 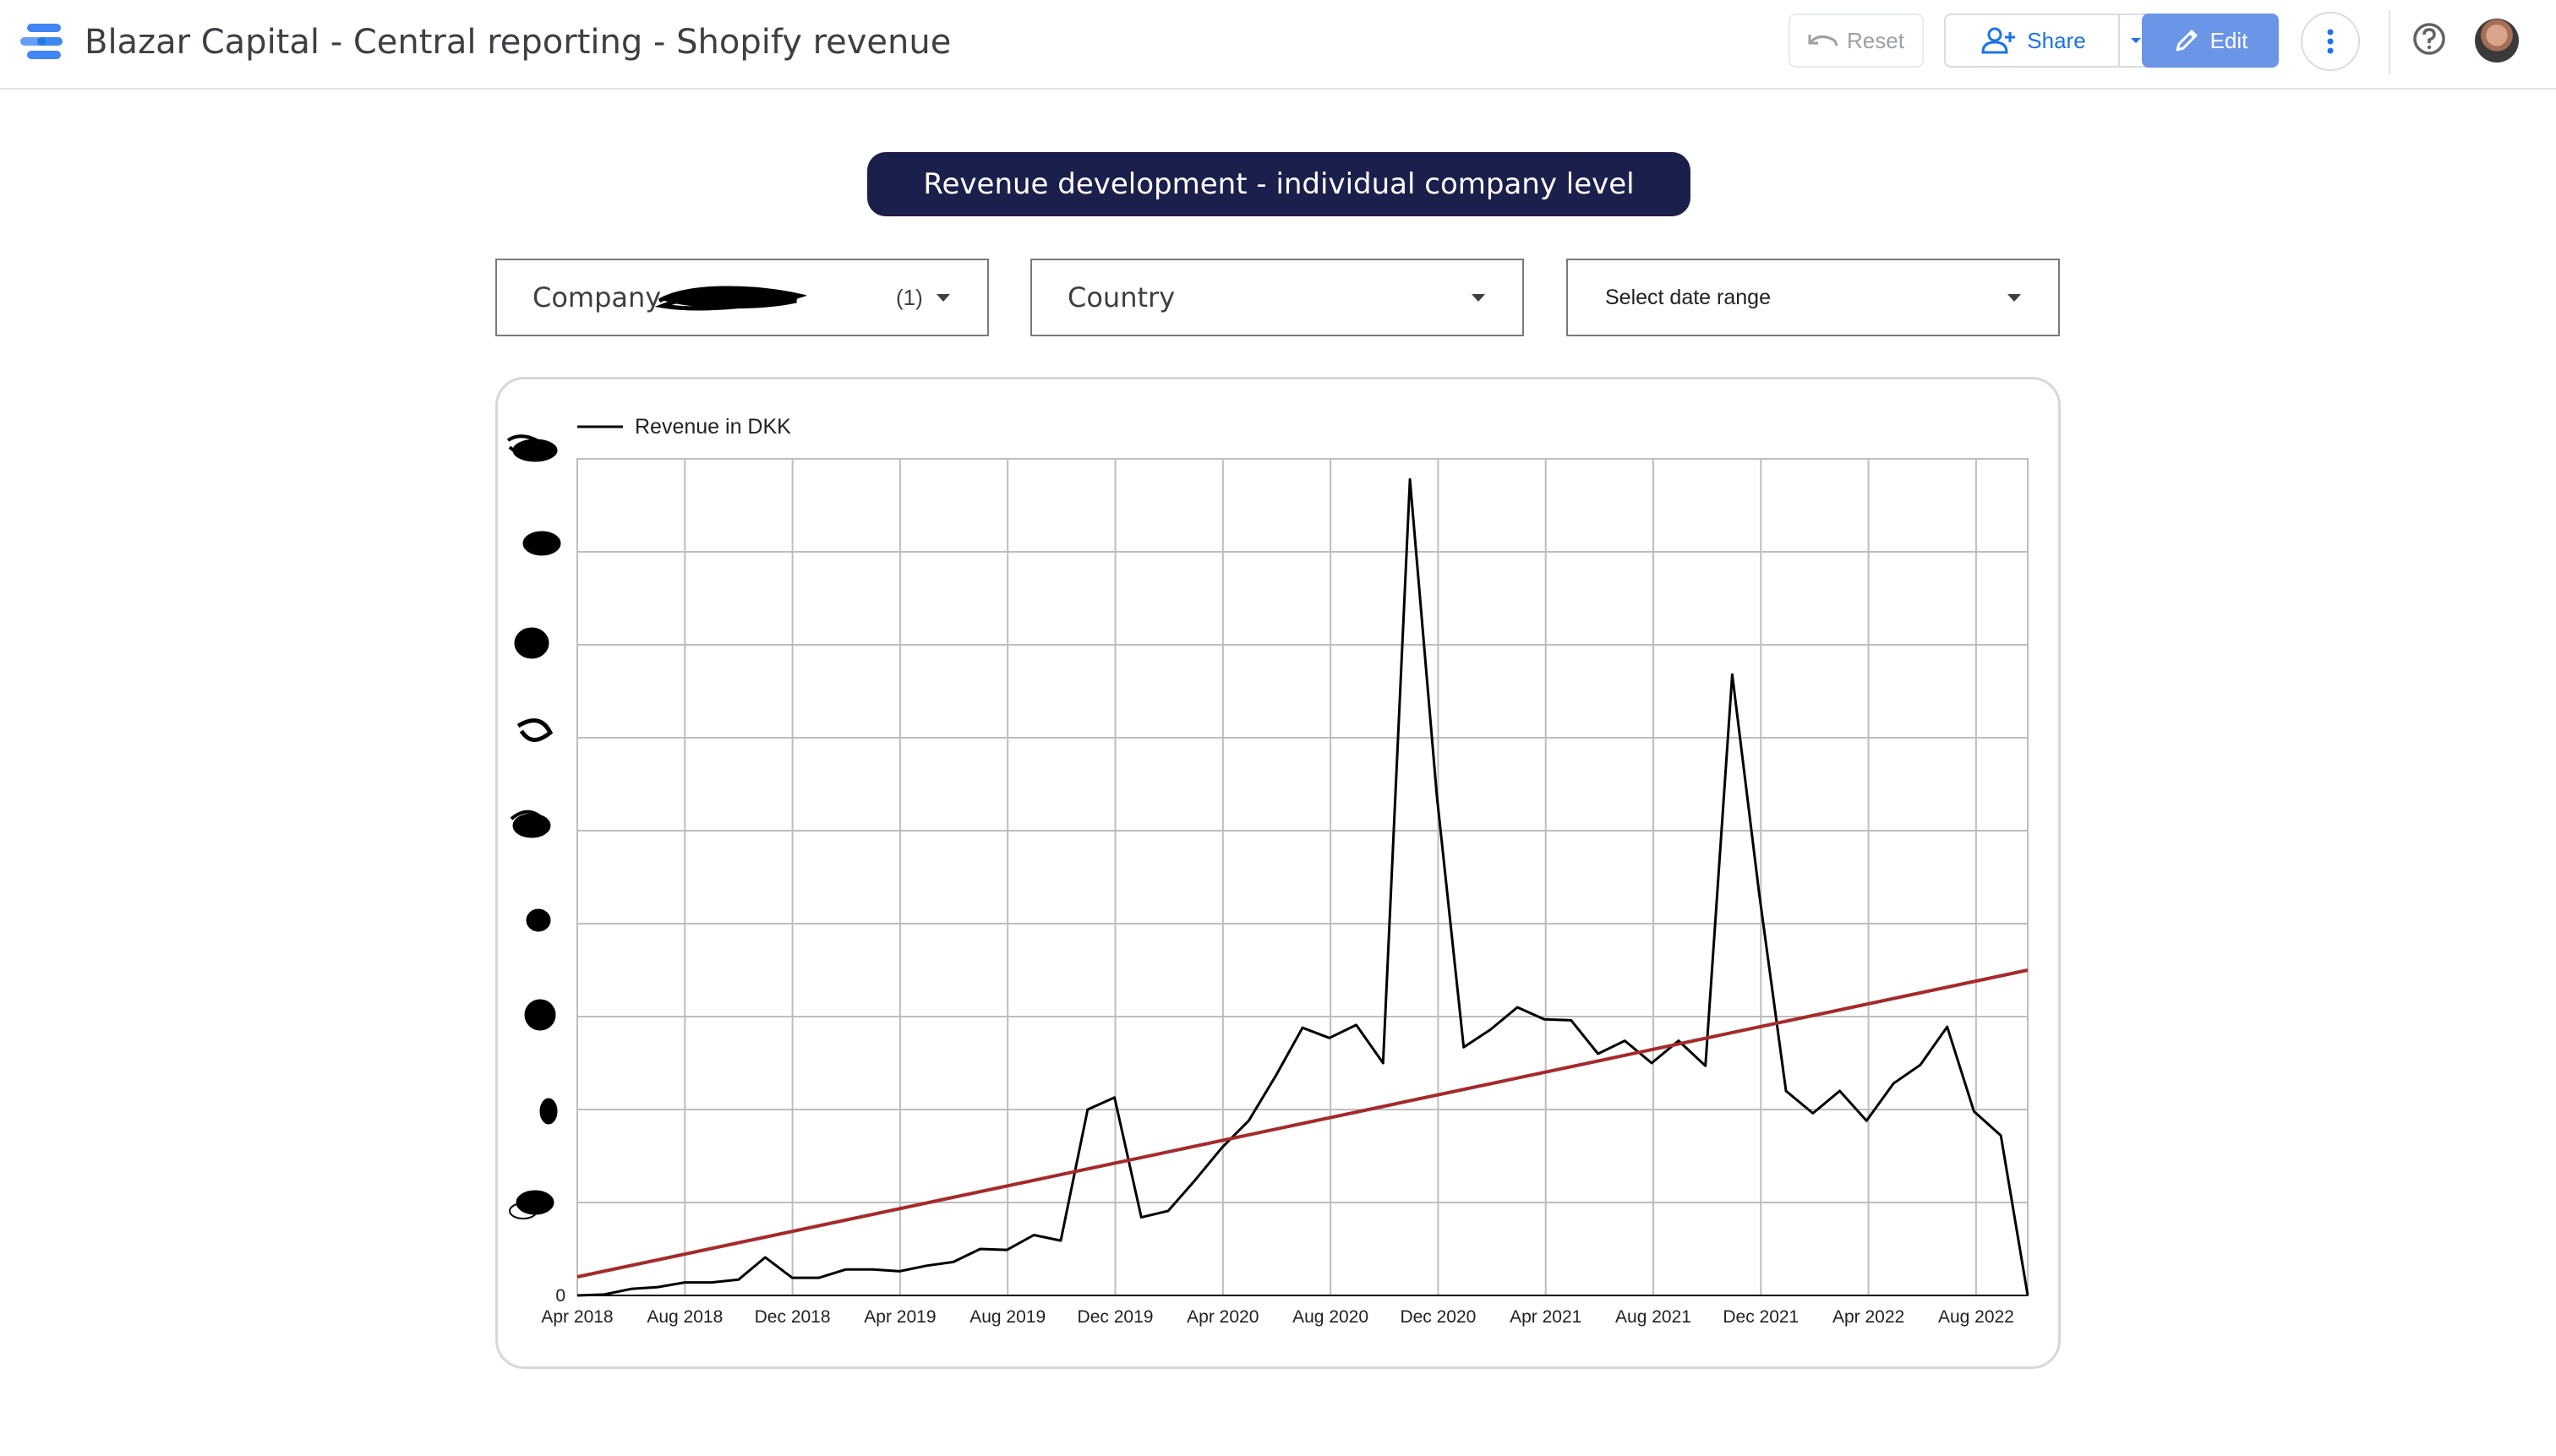 What do you see at coordinates (1875, 40) in the screenshot?
I see `reset-label: Reset` at bounding box center [1875, 40].